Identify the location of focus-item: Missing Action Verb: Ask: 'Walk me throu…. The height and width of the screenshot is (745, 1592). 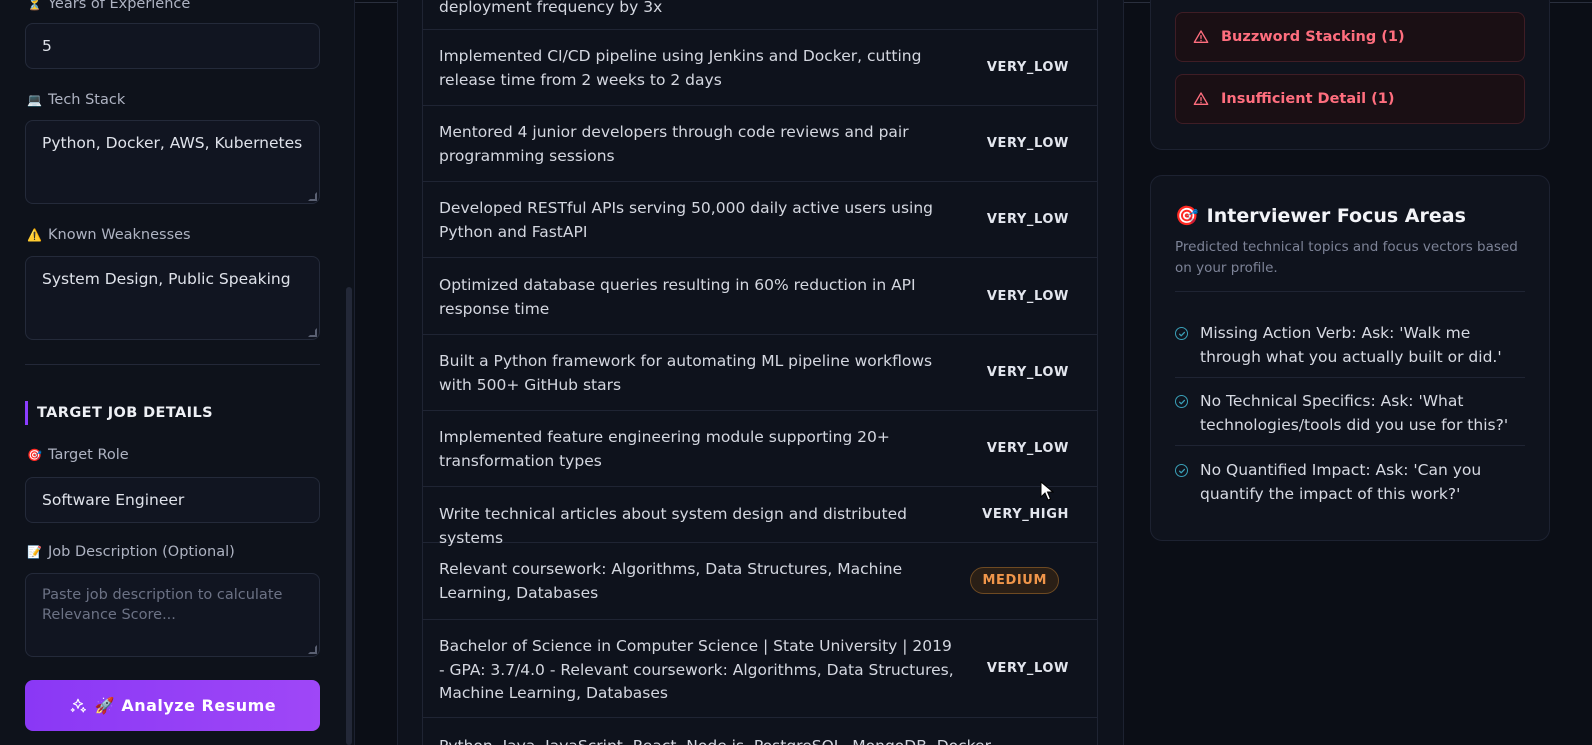
(1350, 345).